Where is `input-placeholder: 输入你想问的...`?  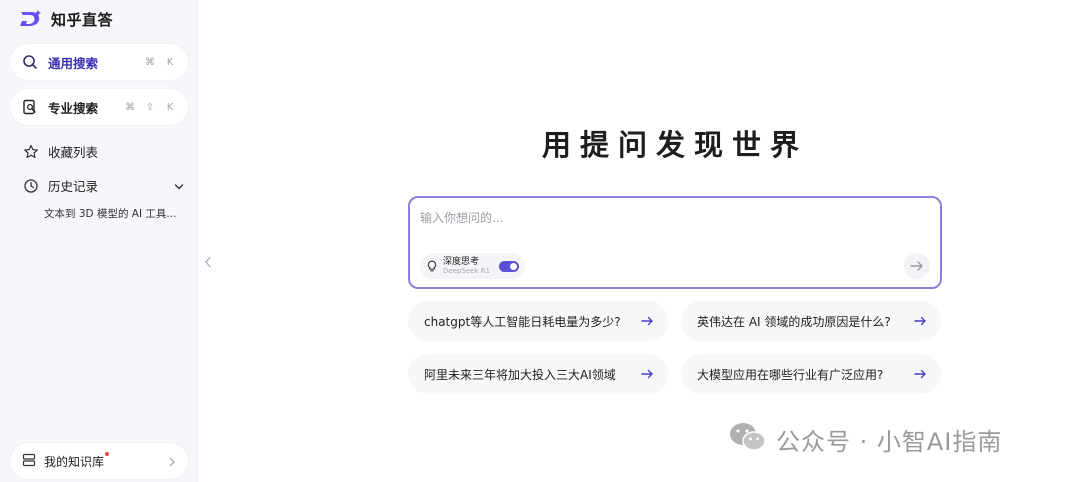 input-placeholder: 输入你想问的... is located at coordinates (462, 218).